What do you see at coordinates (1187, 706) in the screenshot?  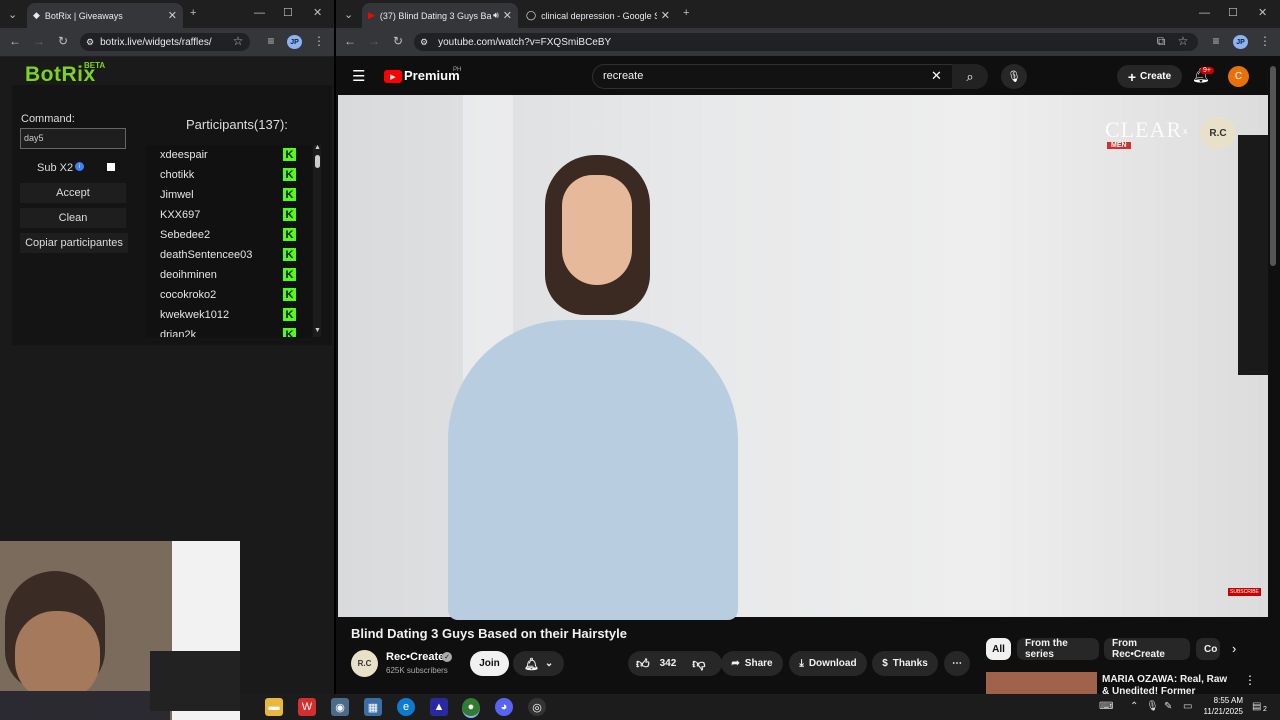 I see `battery-icon: ▭` at bounding box center [1187, 706].